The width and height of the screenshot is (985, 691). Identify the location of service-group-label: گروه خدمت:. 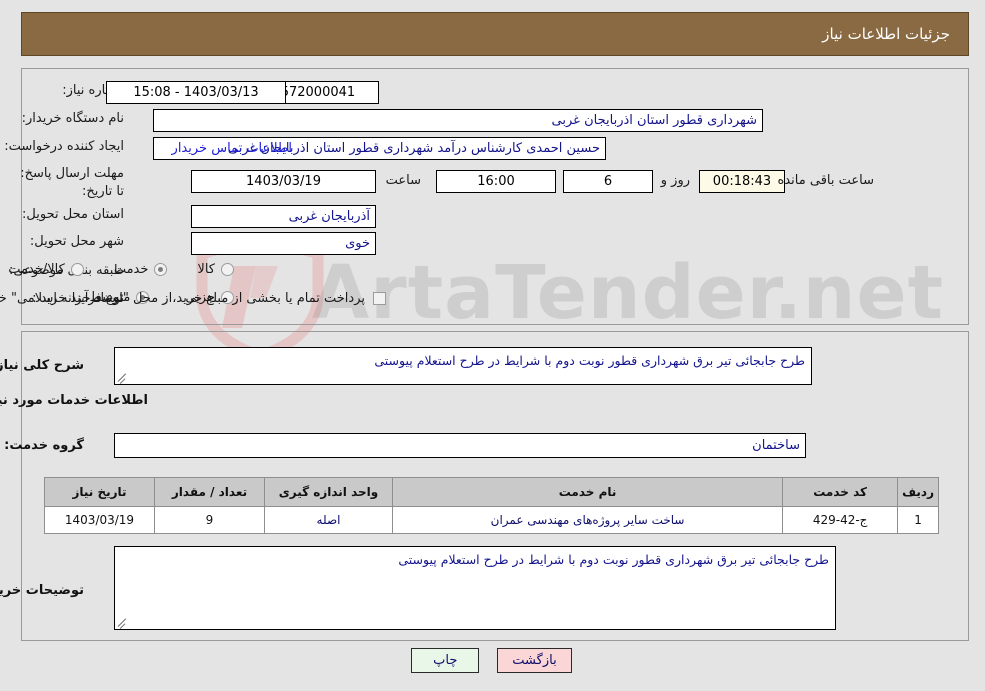
(45, 445).